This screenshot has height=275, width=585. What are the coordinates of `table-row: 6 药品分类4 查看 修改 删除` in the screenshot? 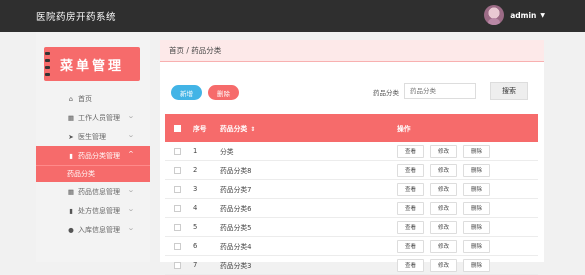 It's located at (351, 246).